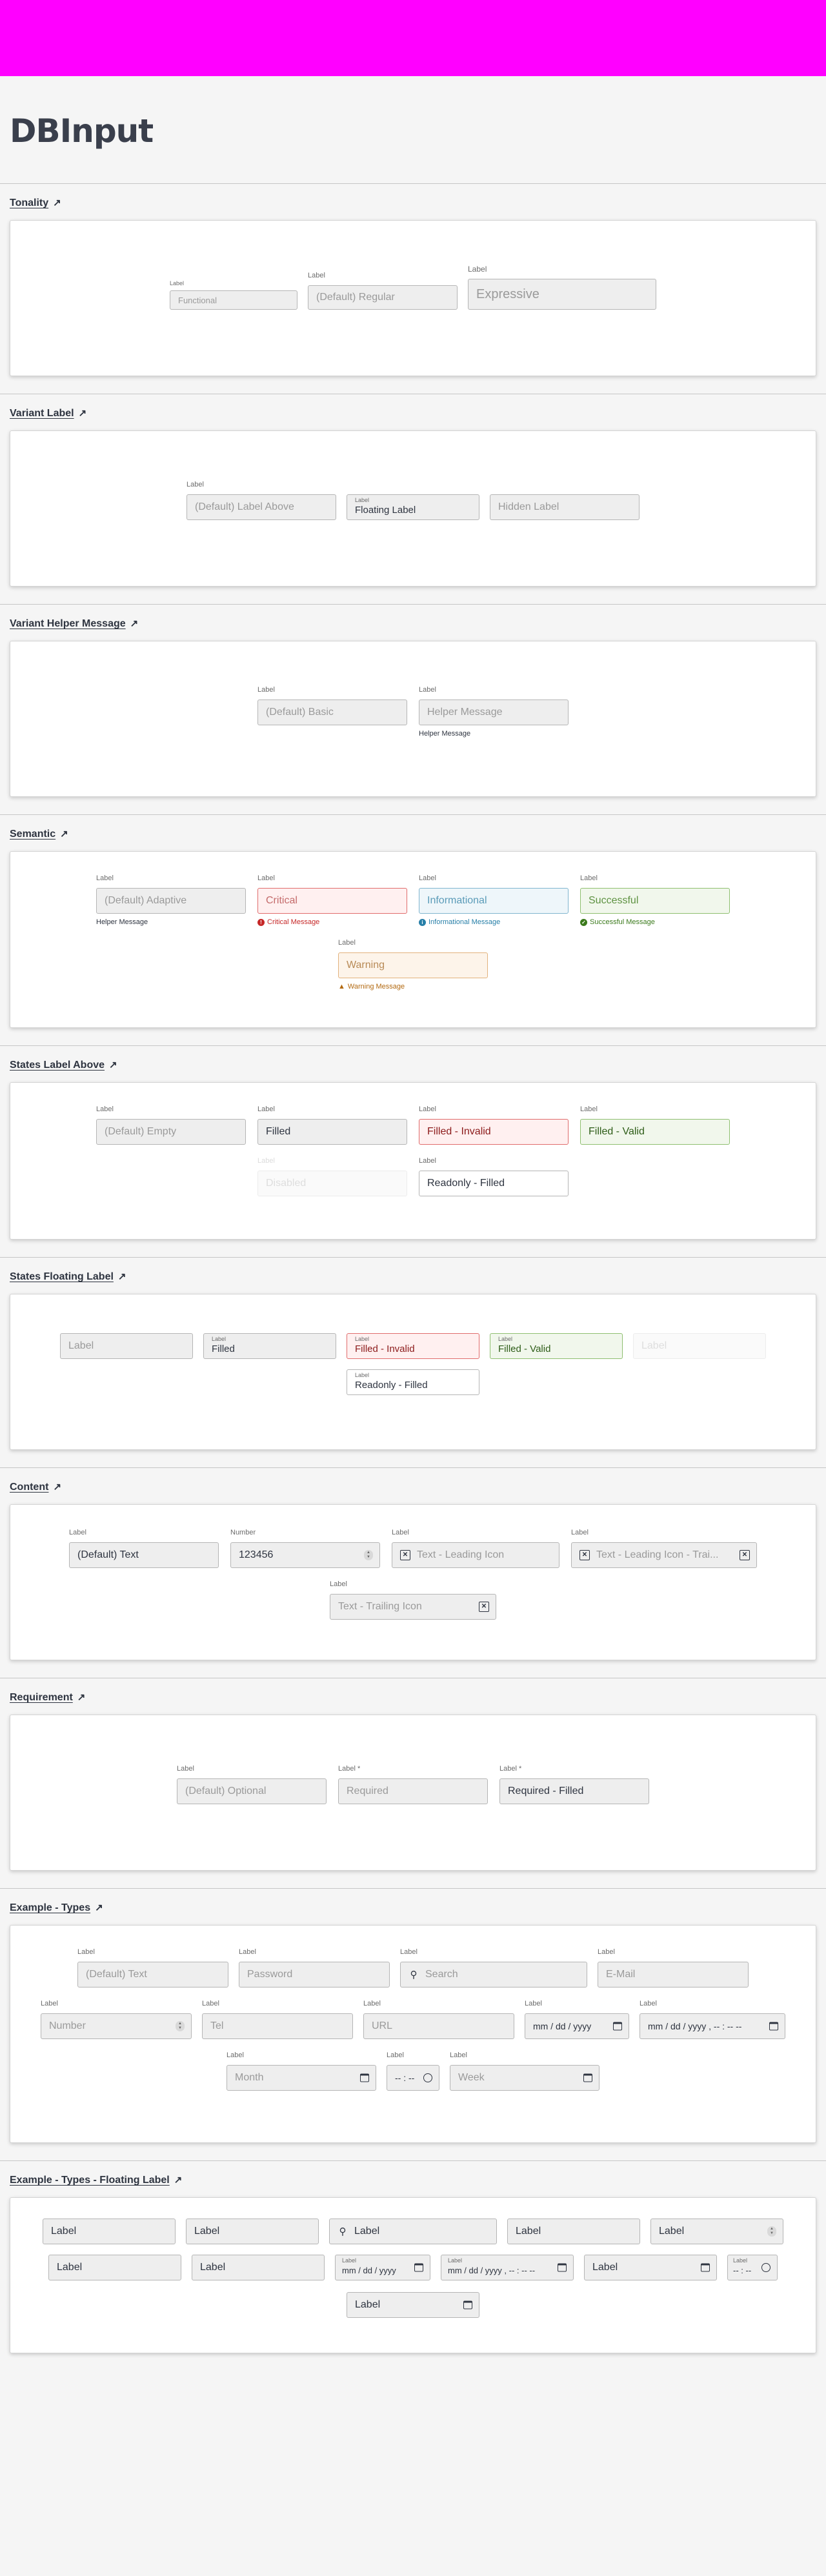  I want to click on floating-label: Label, so click(362, 1375).